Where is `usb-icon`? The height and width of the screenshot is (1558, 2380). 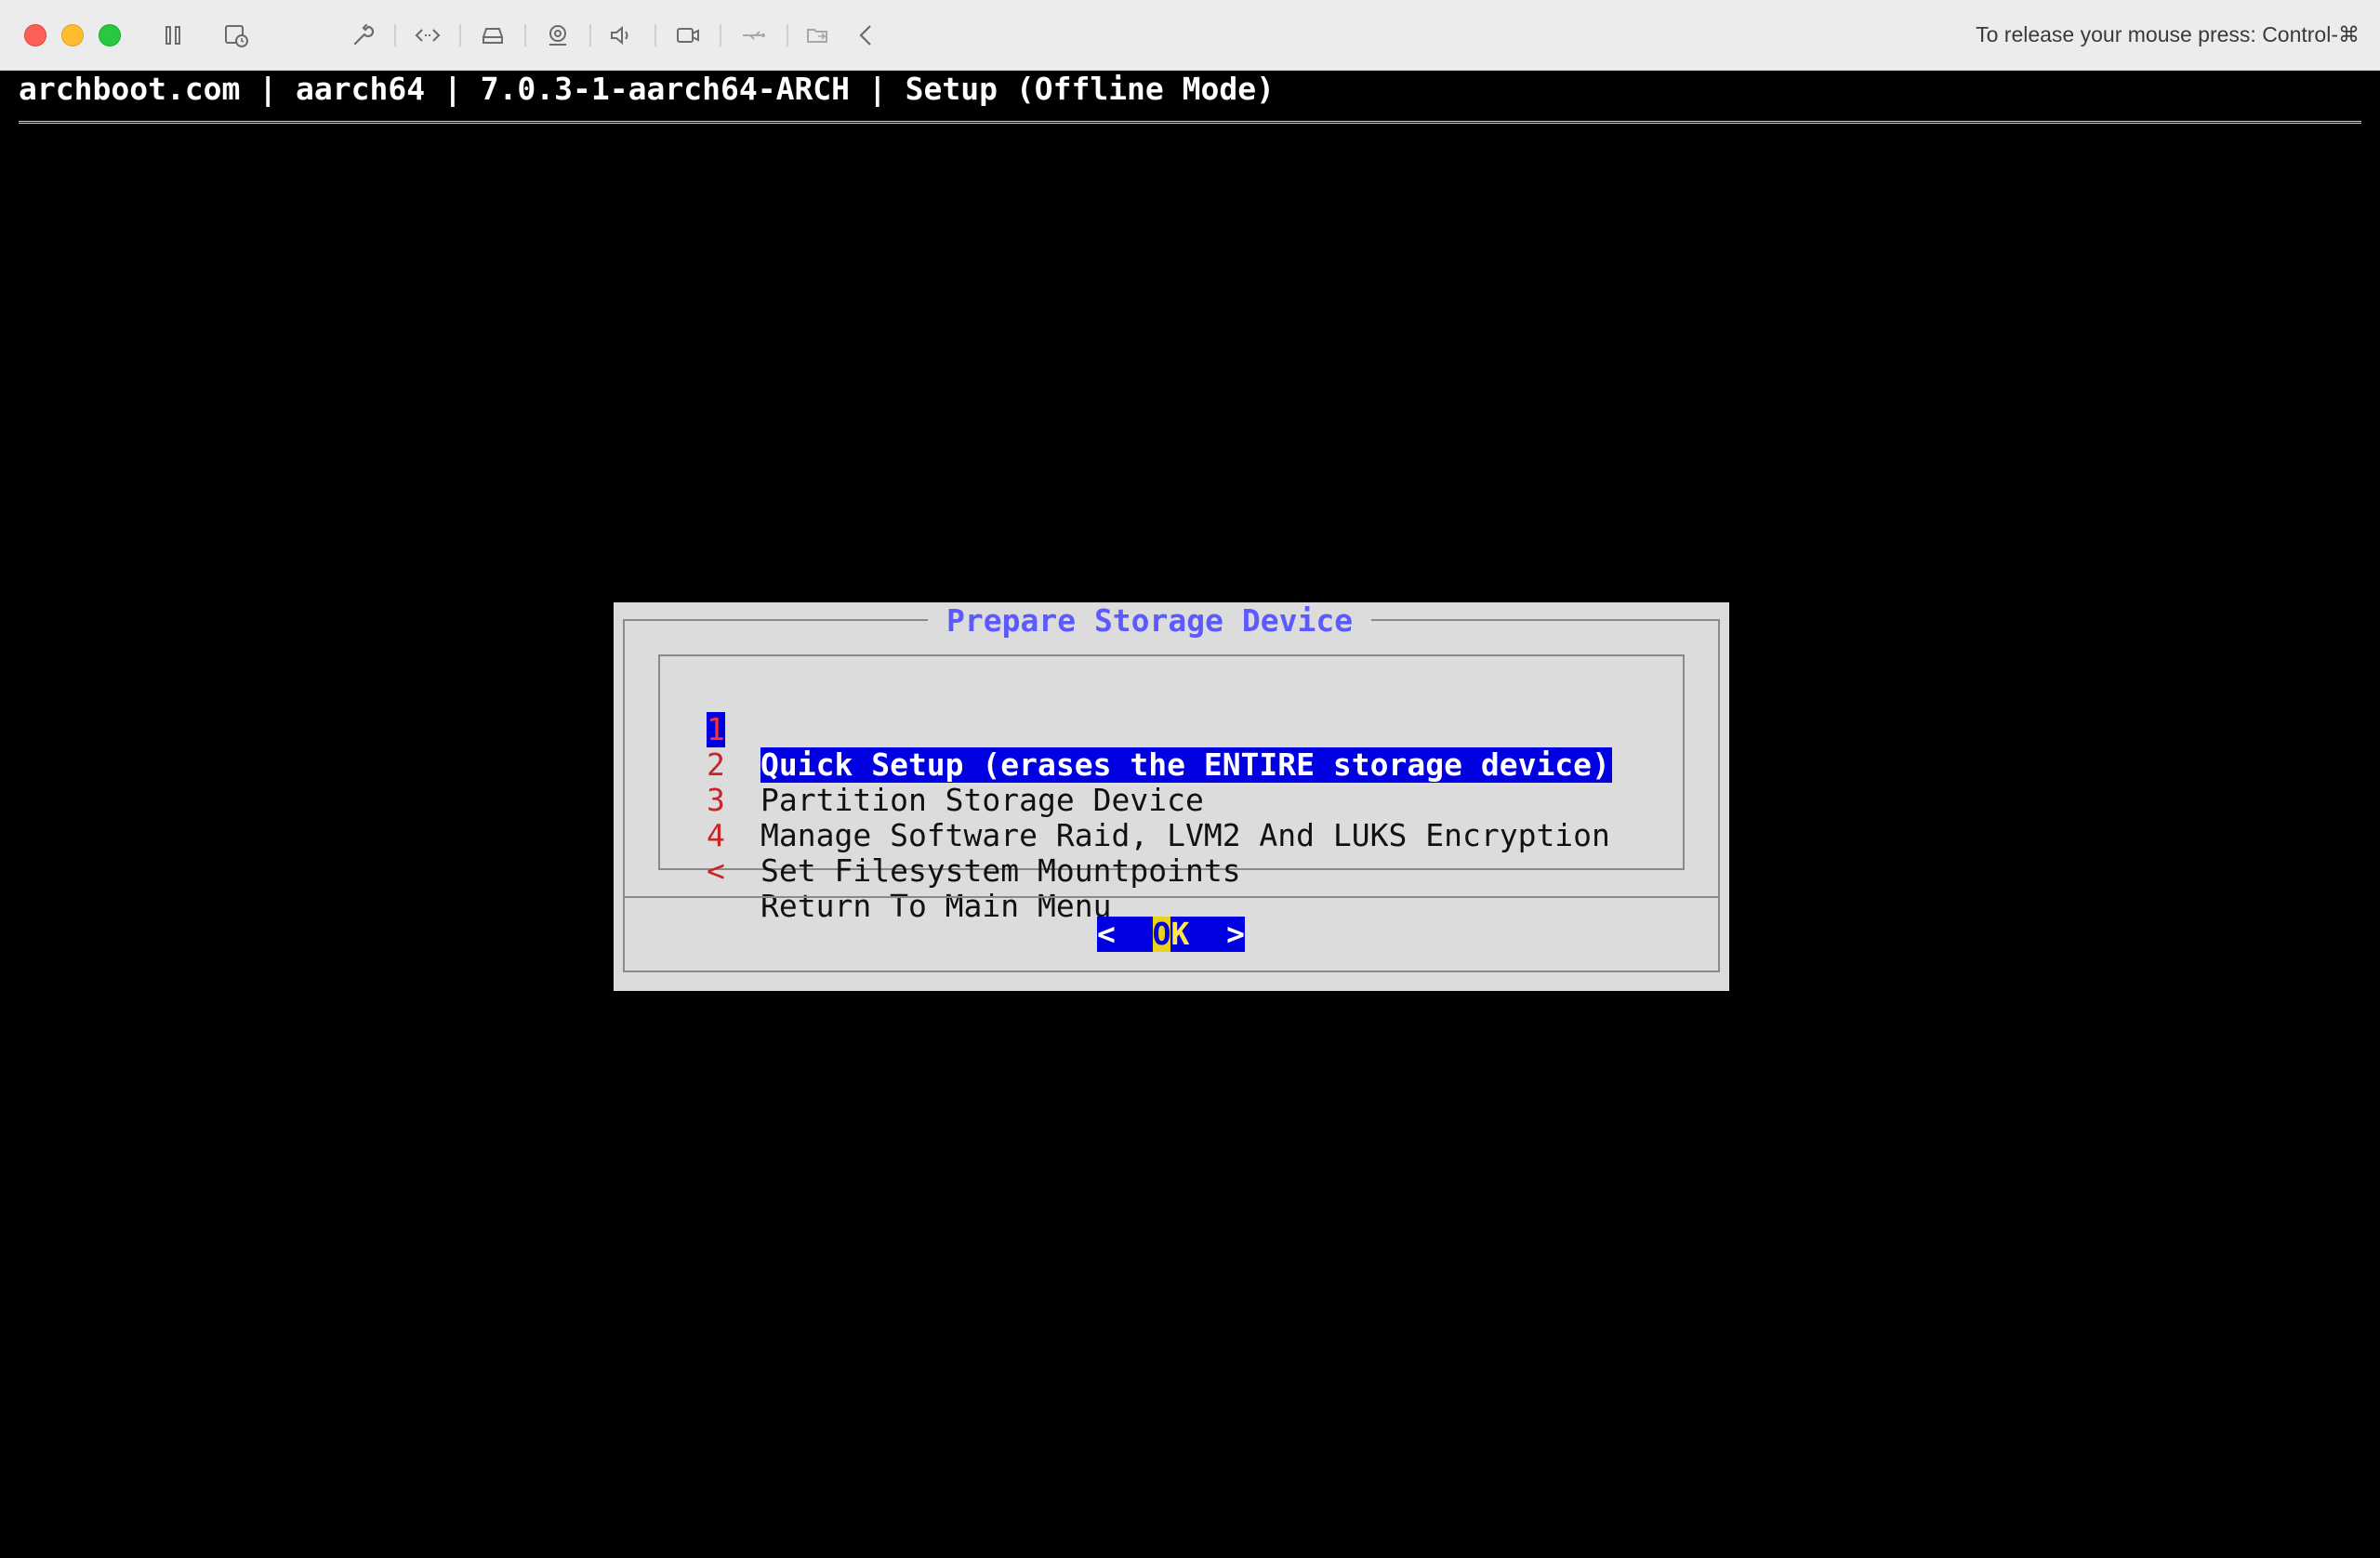 usb-icon is located at coordinates (753, 35).